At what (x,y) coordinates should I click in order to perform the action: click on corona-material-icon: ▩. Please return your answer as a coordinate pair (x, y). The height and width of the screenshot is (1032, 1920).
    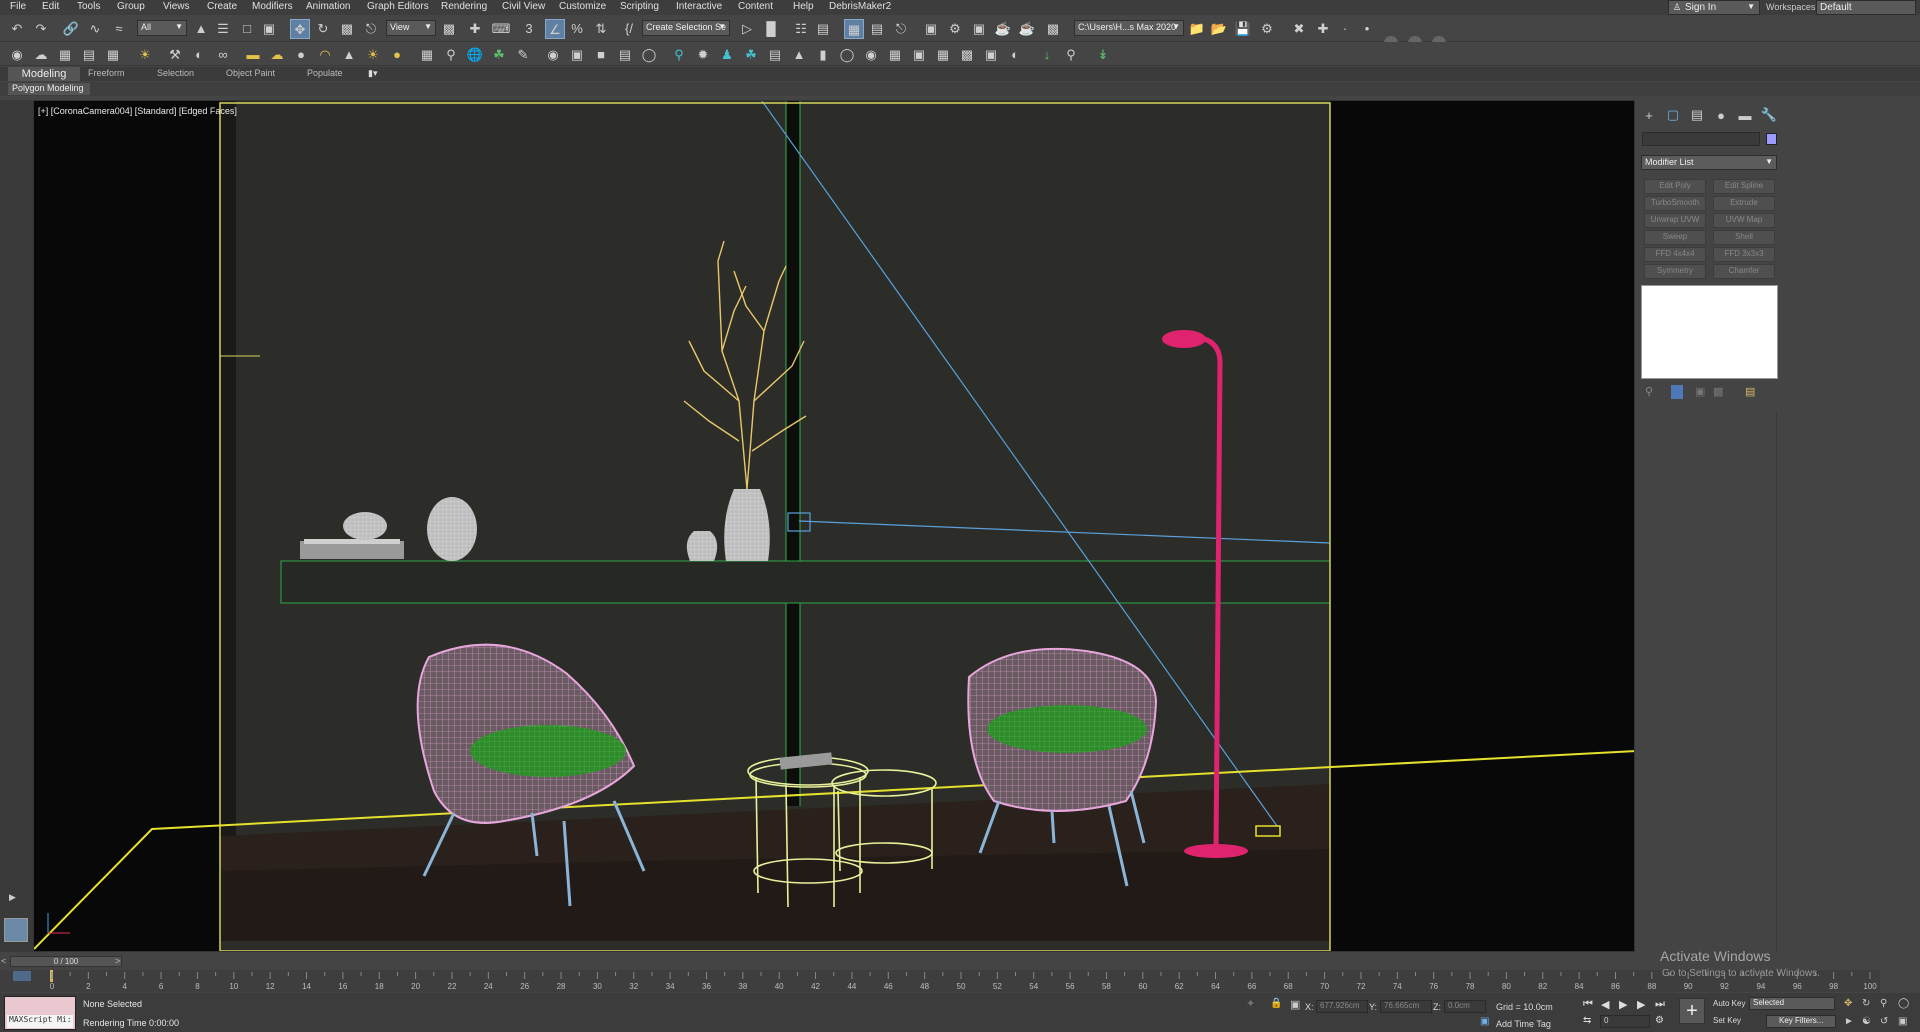
    Looking at the image, I should click on (967, 54).